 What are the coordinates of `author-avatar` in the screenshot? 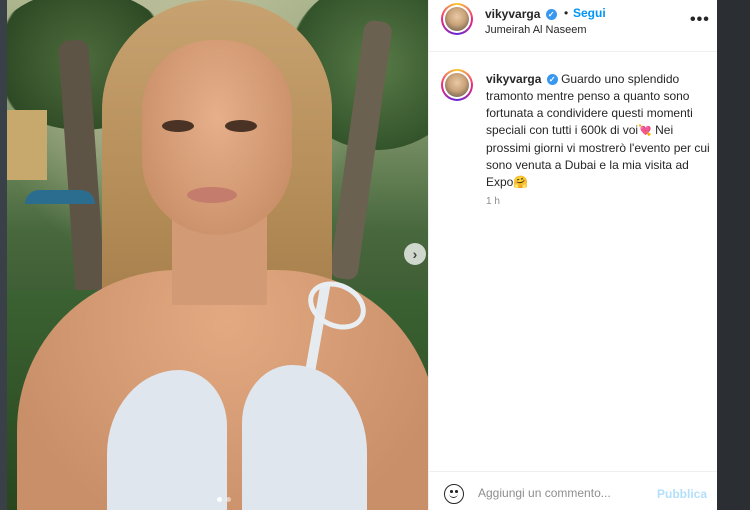 It's located at (457, 19).